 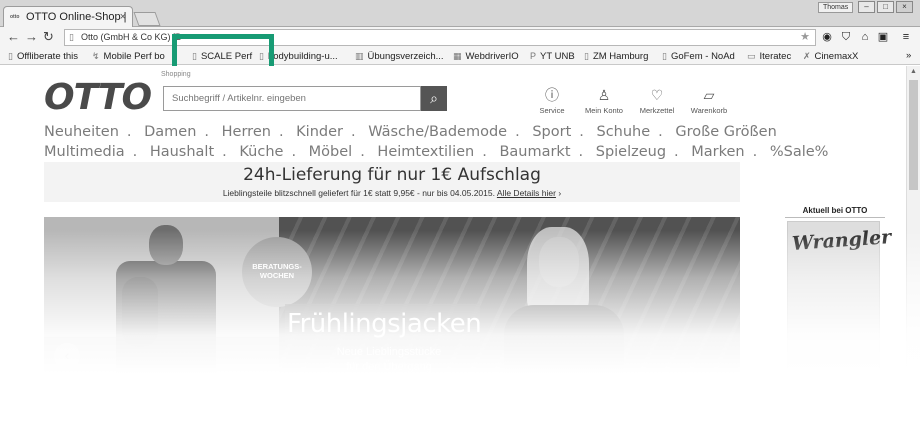 What do you see at coordinates (769, 56) in the screenshot?
I see `bookmark-folder: ▭ Iteratec` at bounding box center [769, 56].